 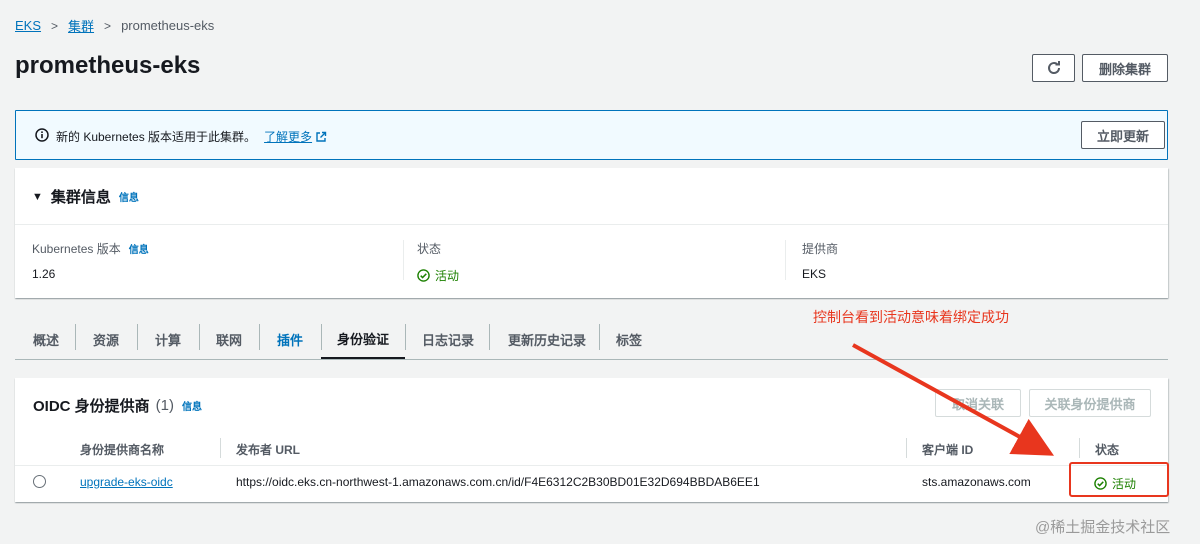 What do you see at coordinates (1124, 484) in the screenshot?
I see `row-status-text: 活动` at bounding box center [1124, 484].